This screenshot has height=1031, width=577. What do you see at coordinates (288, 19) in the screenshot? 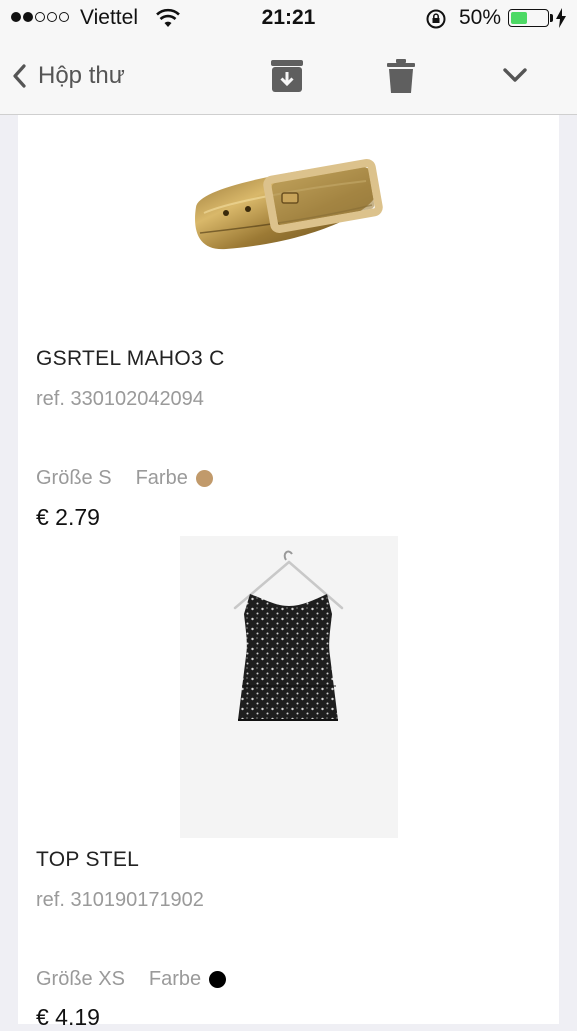
I see `status-bar: Viettel 21:21 50%` at bounding box center [288, 19].